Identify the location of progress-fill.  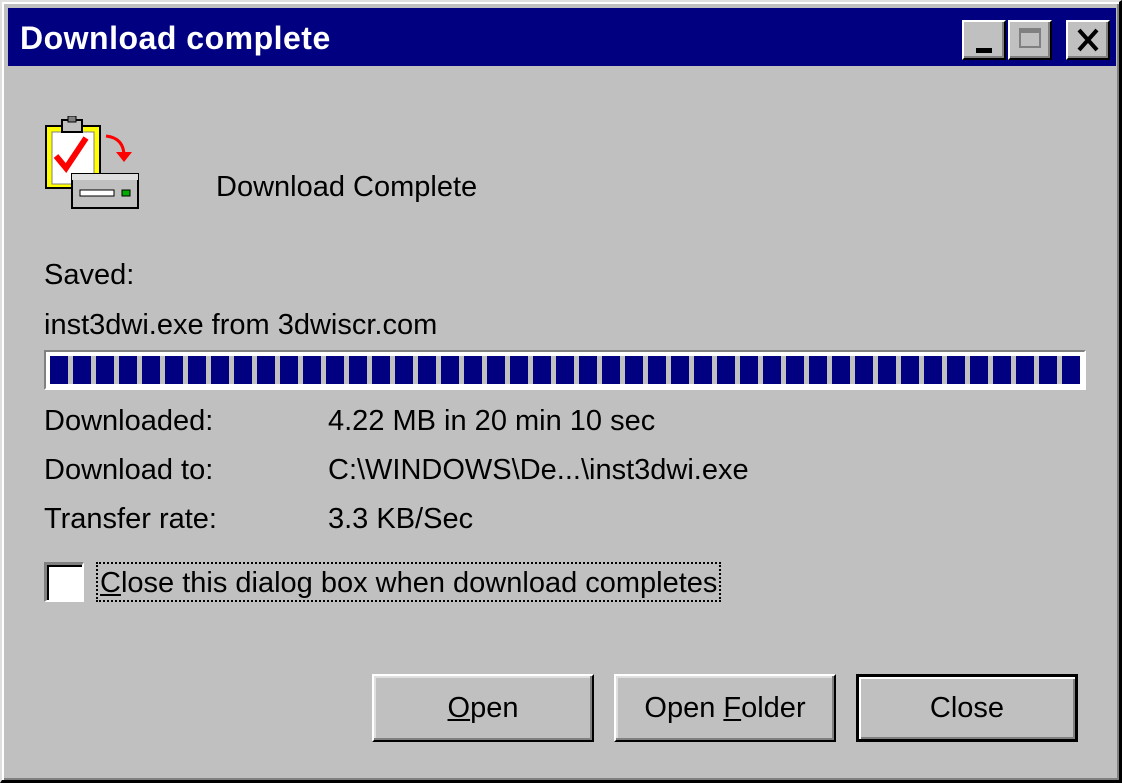
(565, 370).